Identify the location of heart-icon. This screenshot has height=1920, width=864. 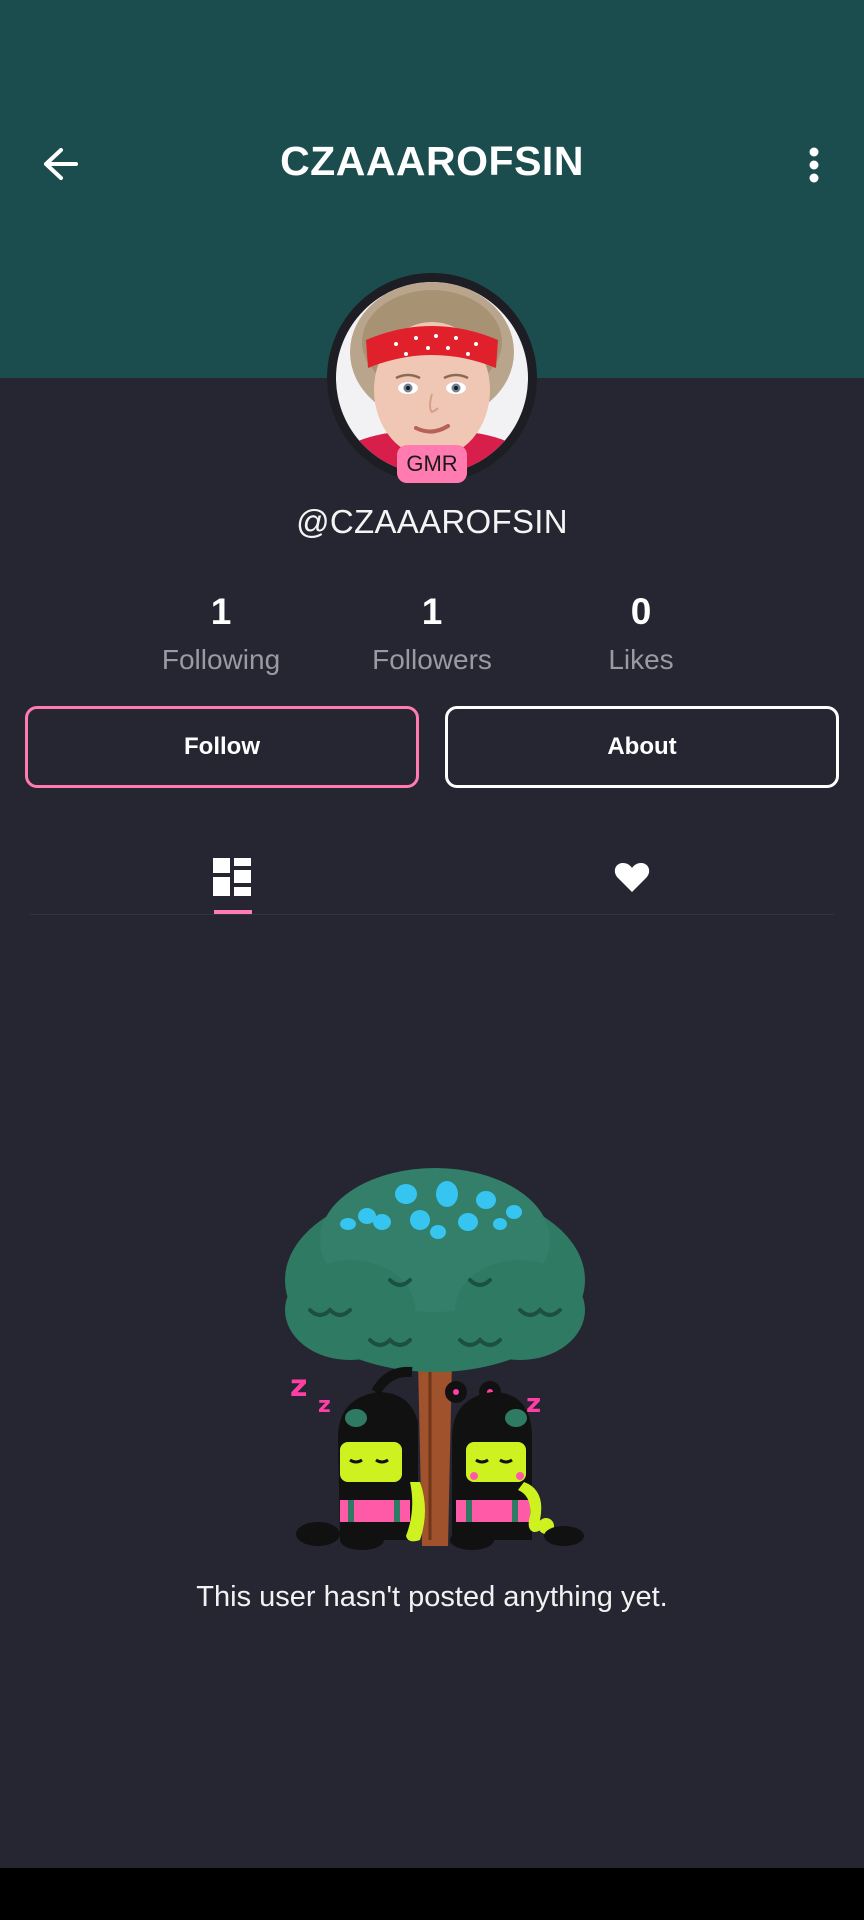
(632, 877).